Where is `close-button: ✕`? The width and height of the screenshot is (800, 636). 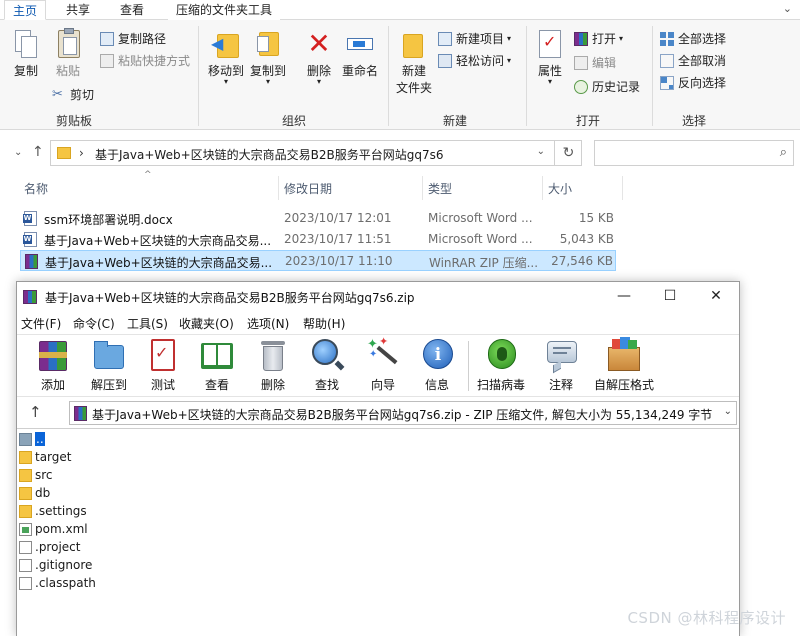
close-button: ✕ is located at coordinates (716, 297).